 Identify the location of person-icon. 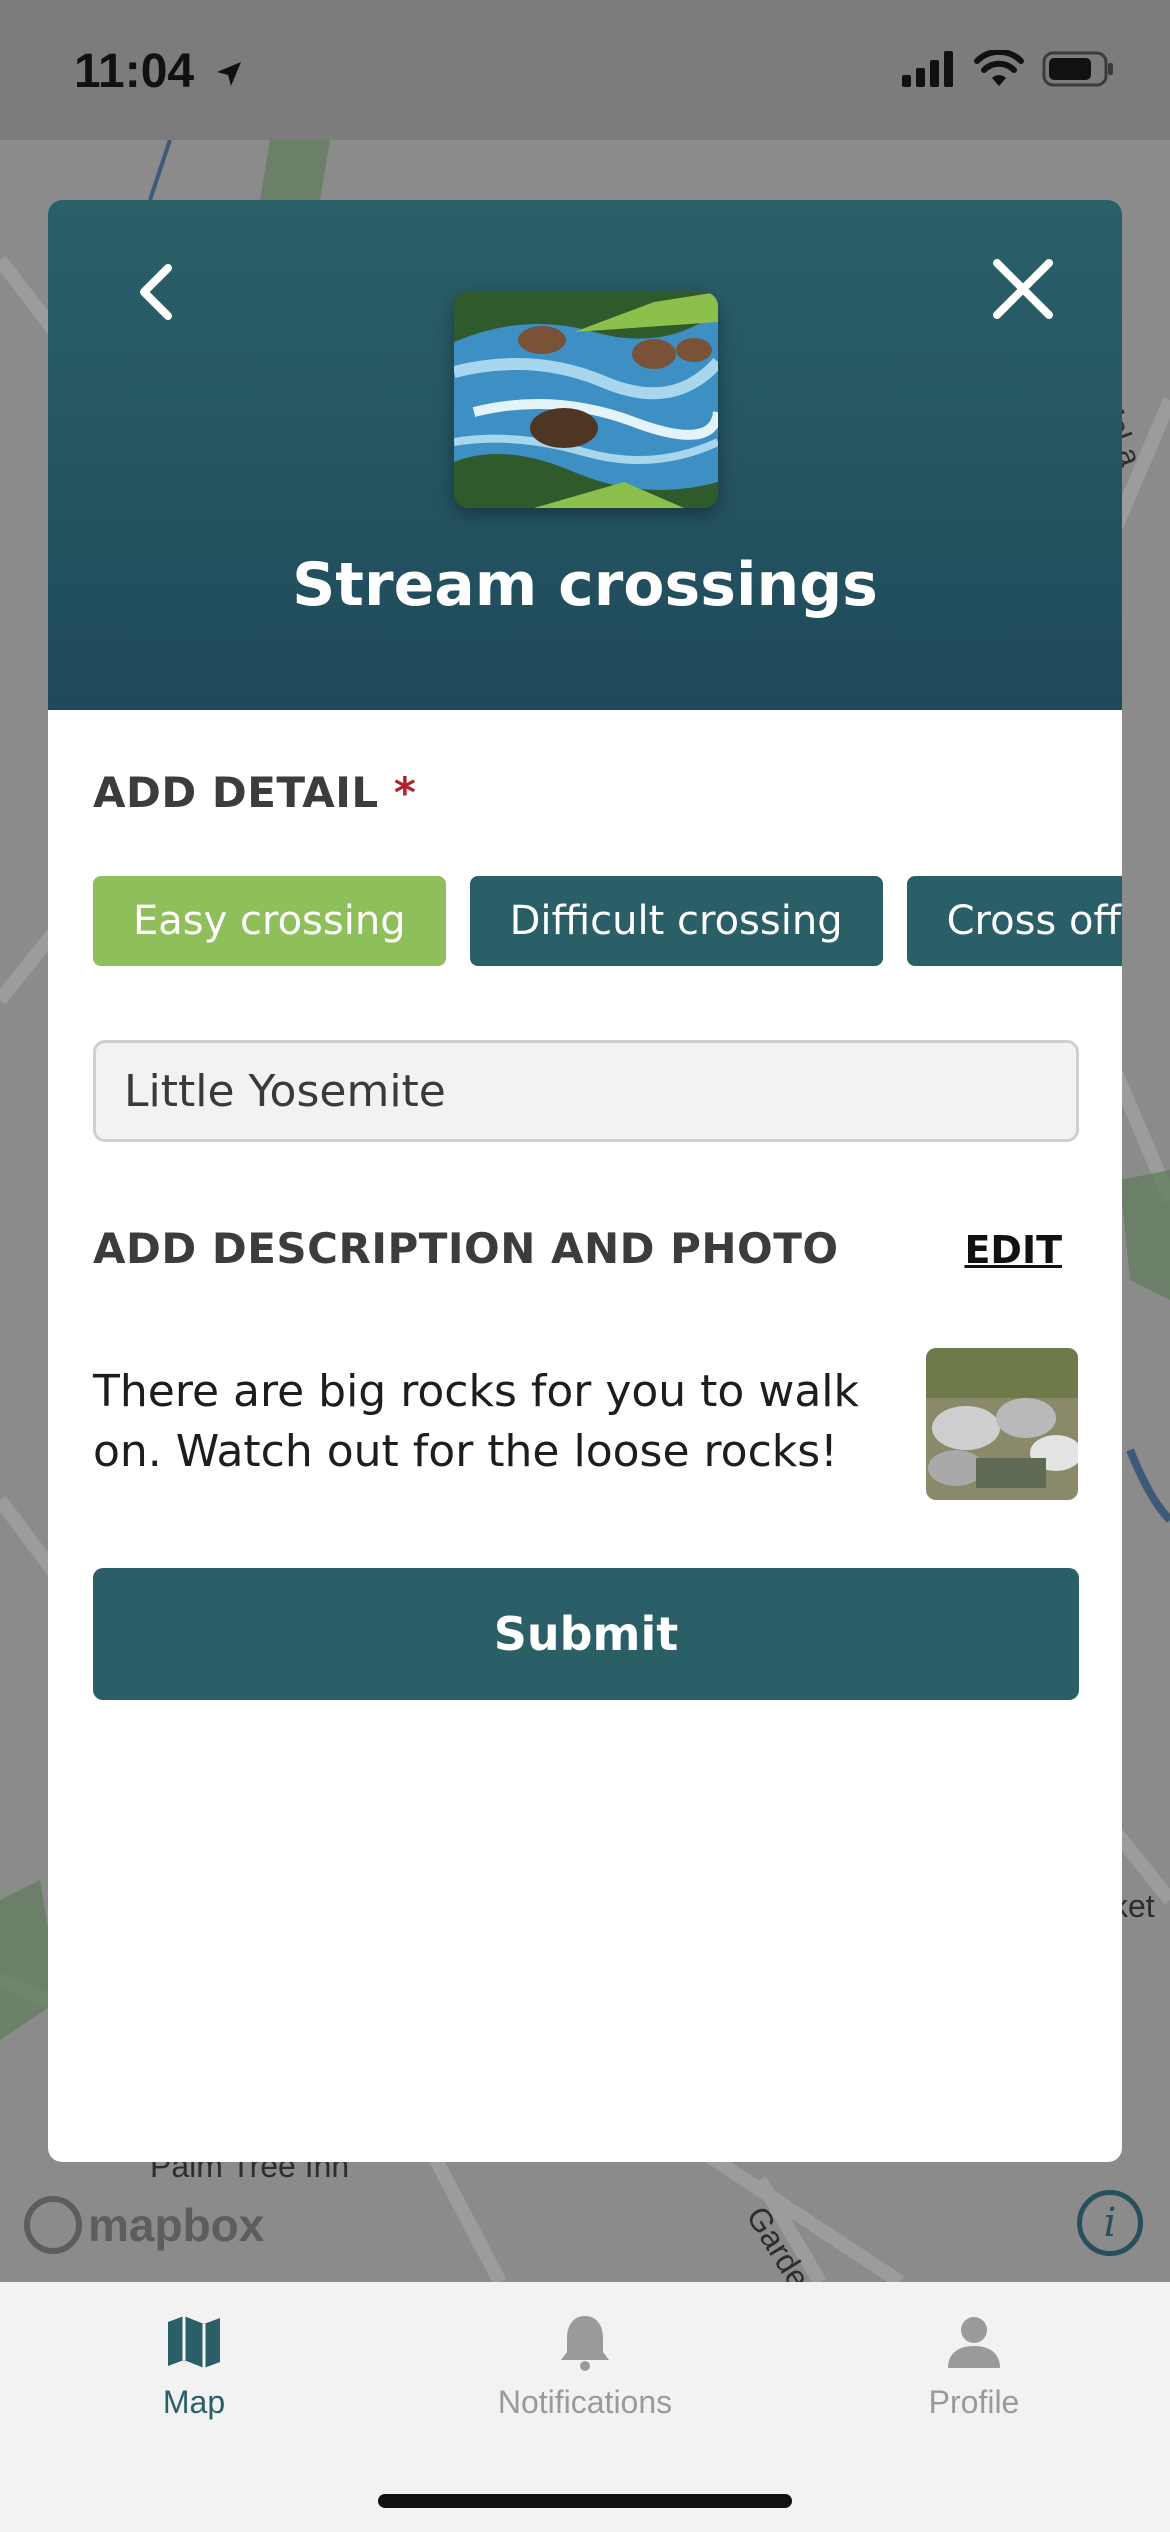
(974, 2342).